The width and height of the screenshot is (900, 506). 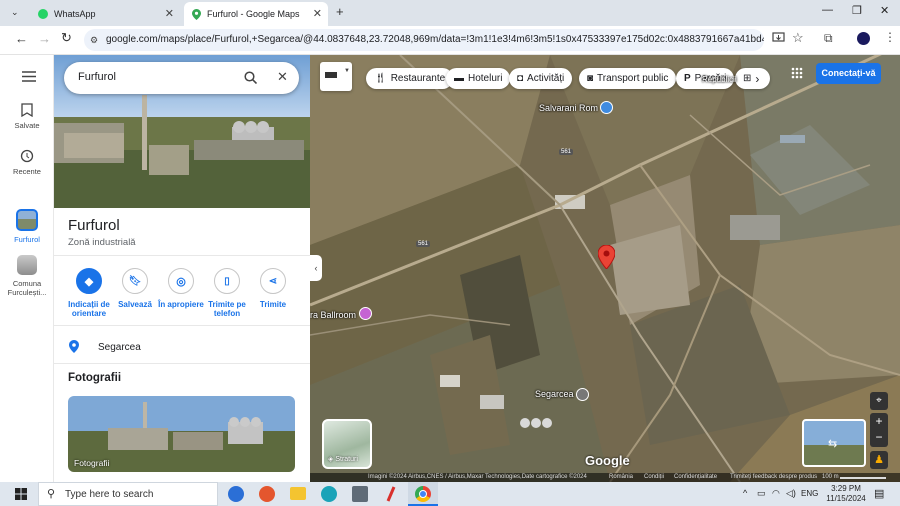 I want to click on label-salvarani: Salvarani Rom, so click(x=568, y=108).